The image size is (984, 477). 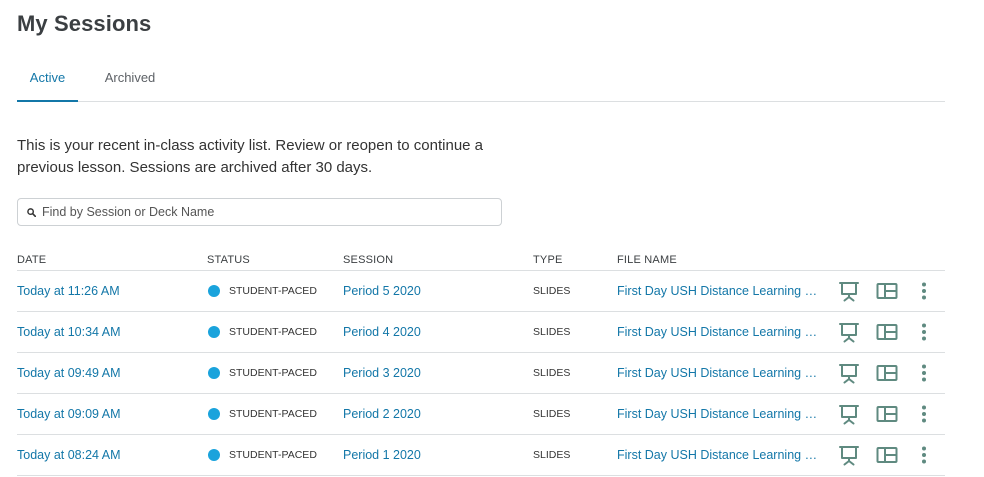 I want to click on column-header-date: DATE, so click(x=32, y=260).